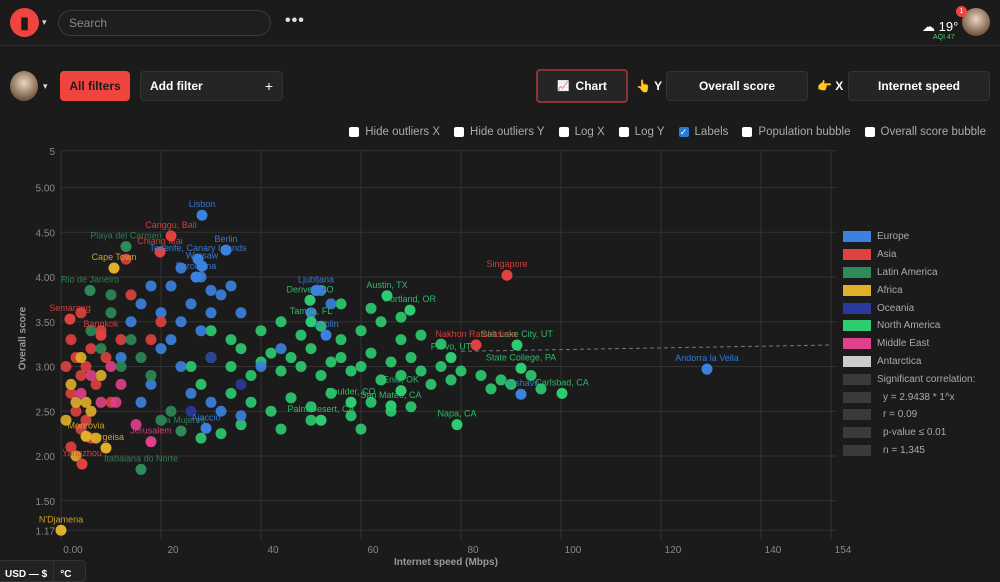 This screenshot has height=582, width=1000. Describe the element at coordinates (903, 344) in the screenshot. I see `legend-label: Middle East` at that location.